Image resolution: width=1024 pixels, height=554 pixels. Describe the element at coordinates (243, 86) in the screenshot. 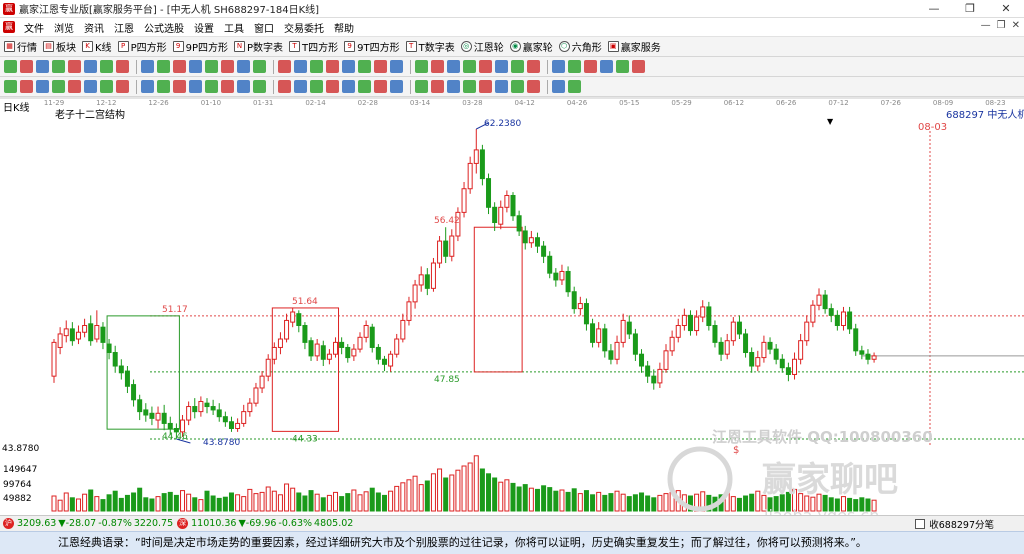

I see `tb3-tool-14-icon` at that location.